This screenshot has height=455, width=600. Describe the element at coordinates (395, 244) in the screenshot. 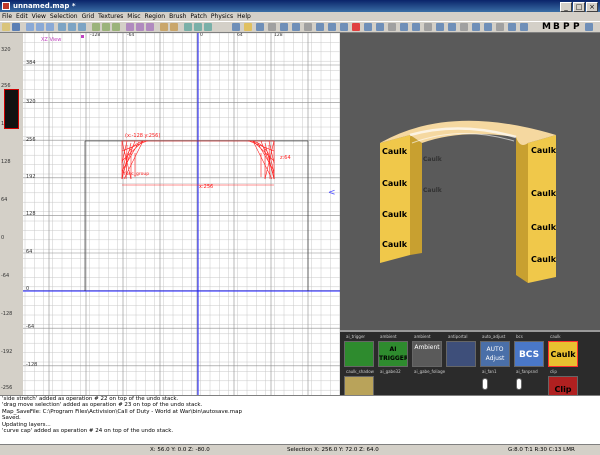

I see `caulk-label: Caulk` at that location.